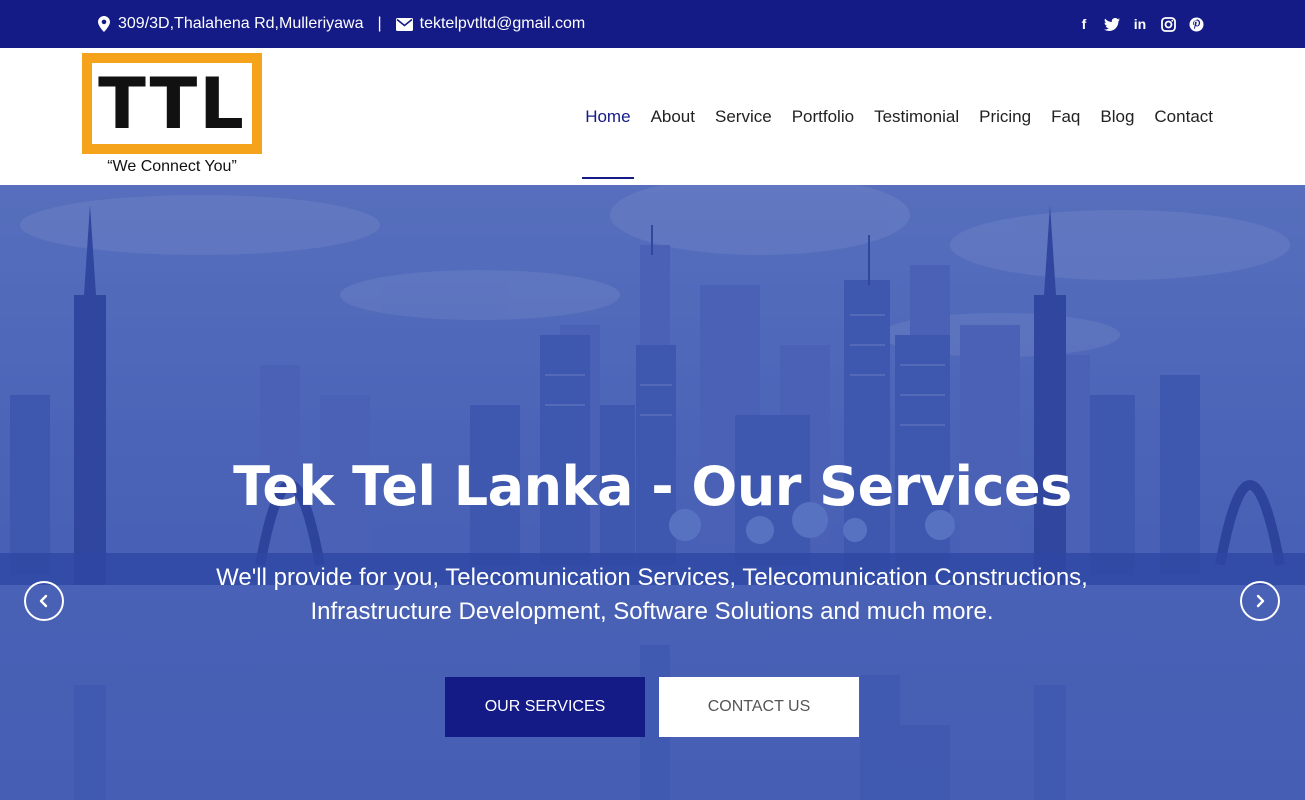  What do you see at coordinates (916, 117) in the screenshot?
I see `nav-testimonial: Testimonial` at bounding box center [916, 117].